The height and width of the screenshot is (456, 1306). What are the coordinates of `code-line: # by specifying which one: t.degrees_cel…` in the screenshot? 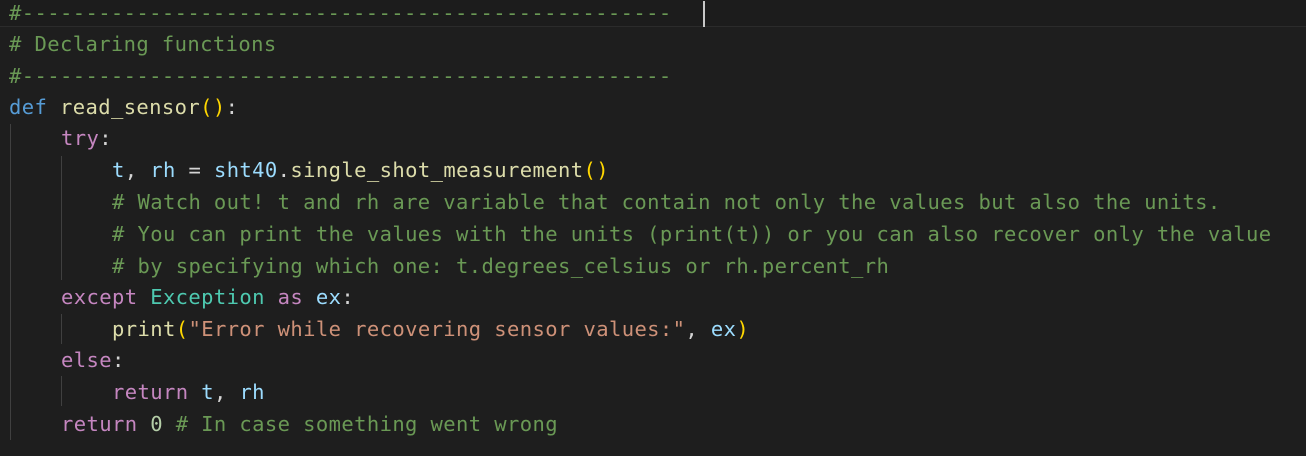 It's located at (500, 266).